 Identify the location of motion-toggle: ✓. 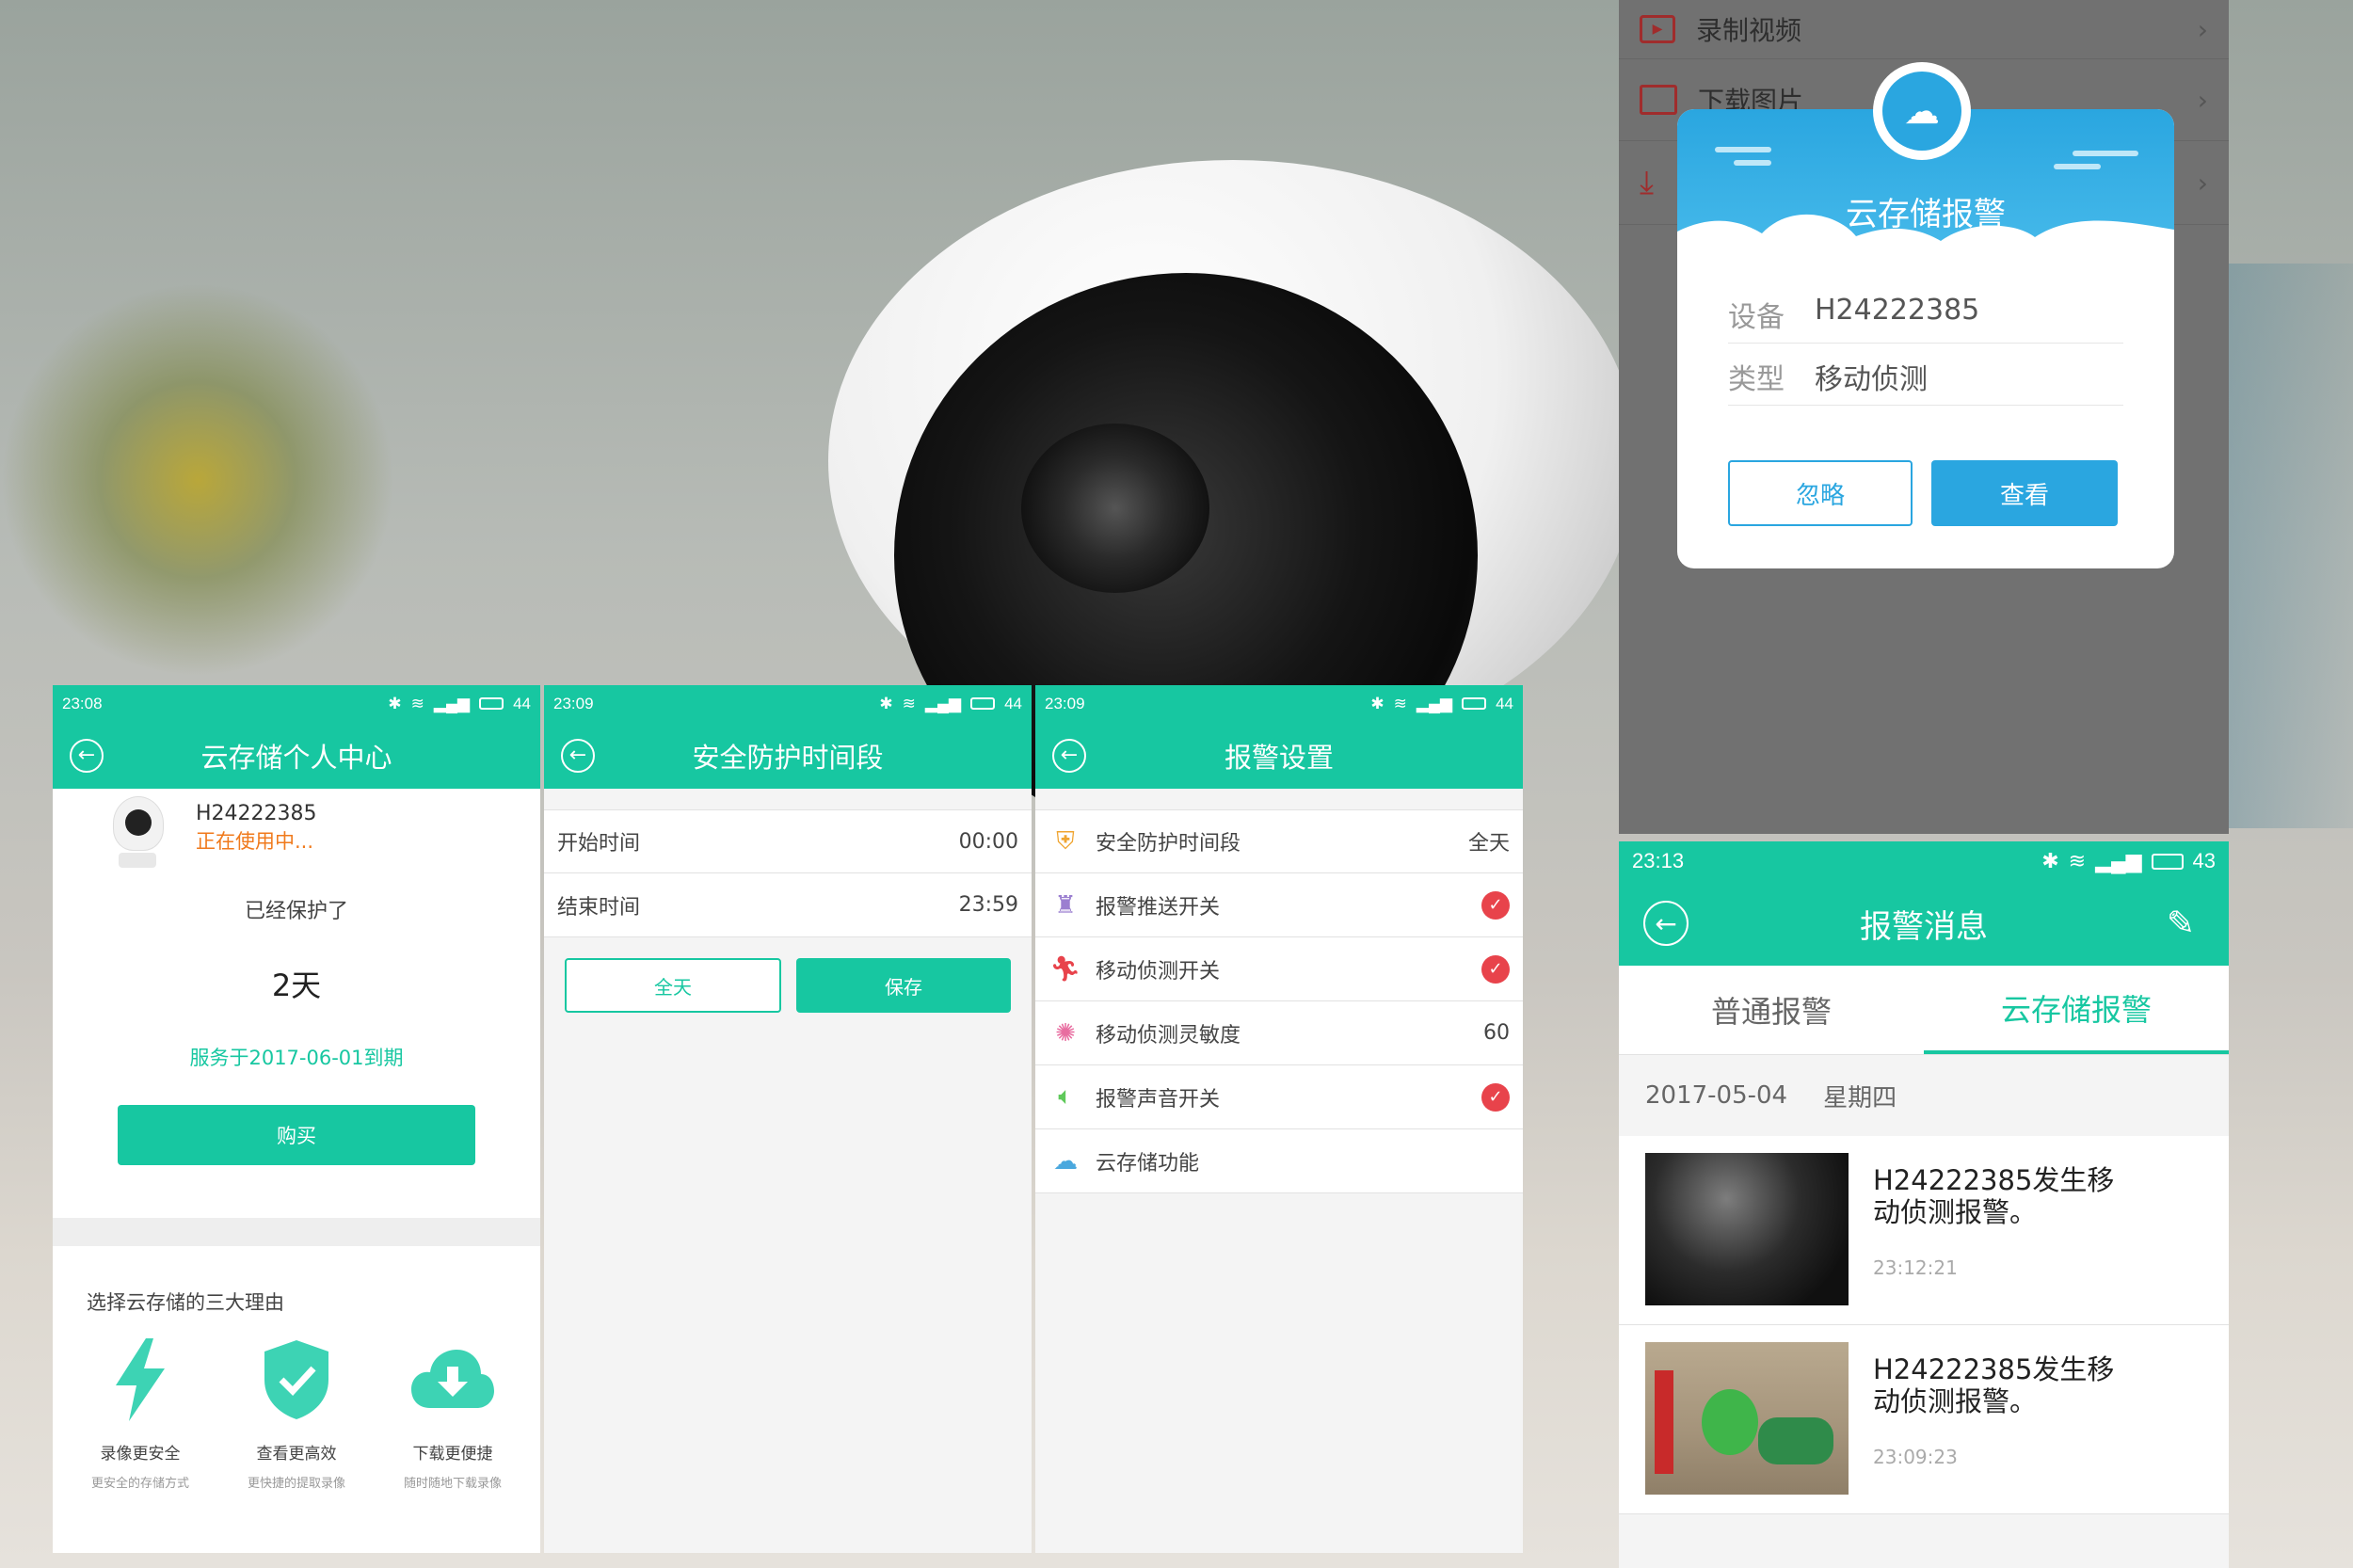
(1495, 969).